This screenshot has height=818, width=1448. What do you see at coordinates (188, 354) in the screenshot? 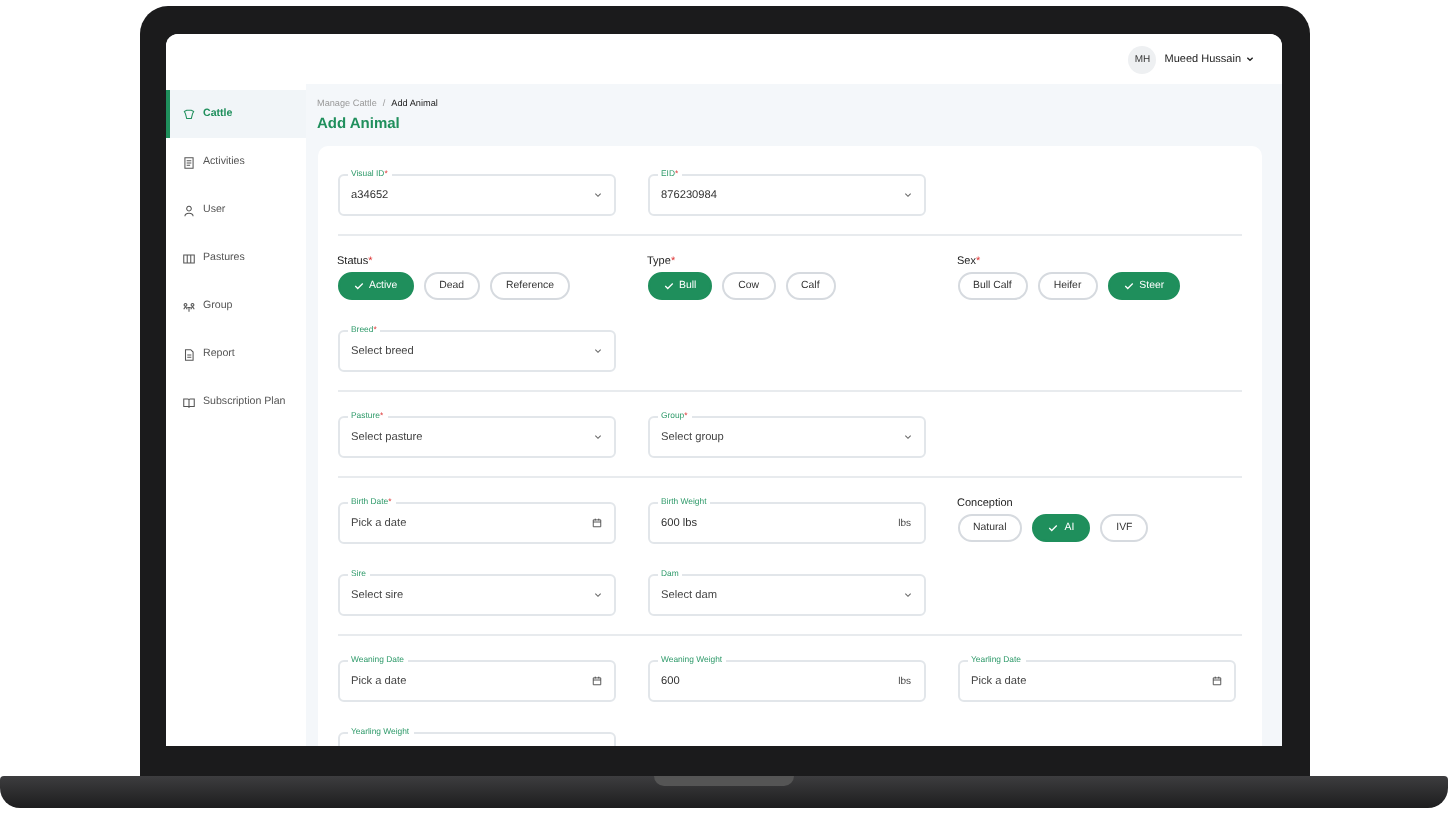
I see `document-icon` at bounding box center [188, 354].